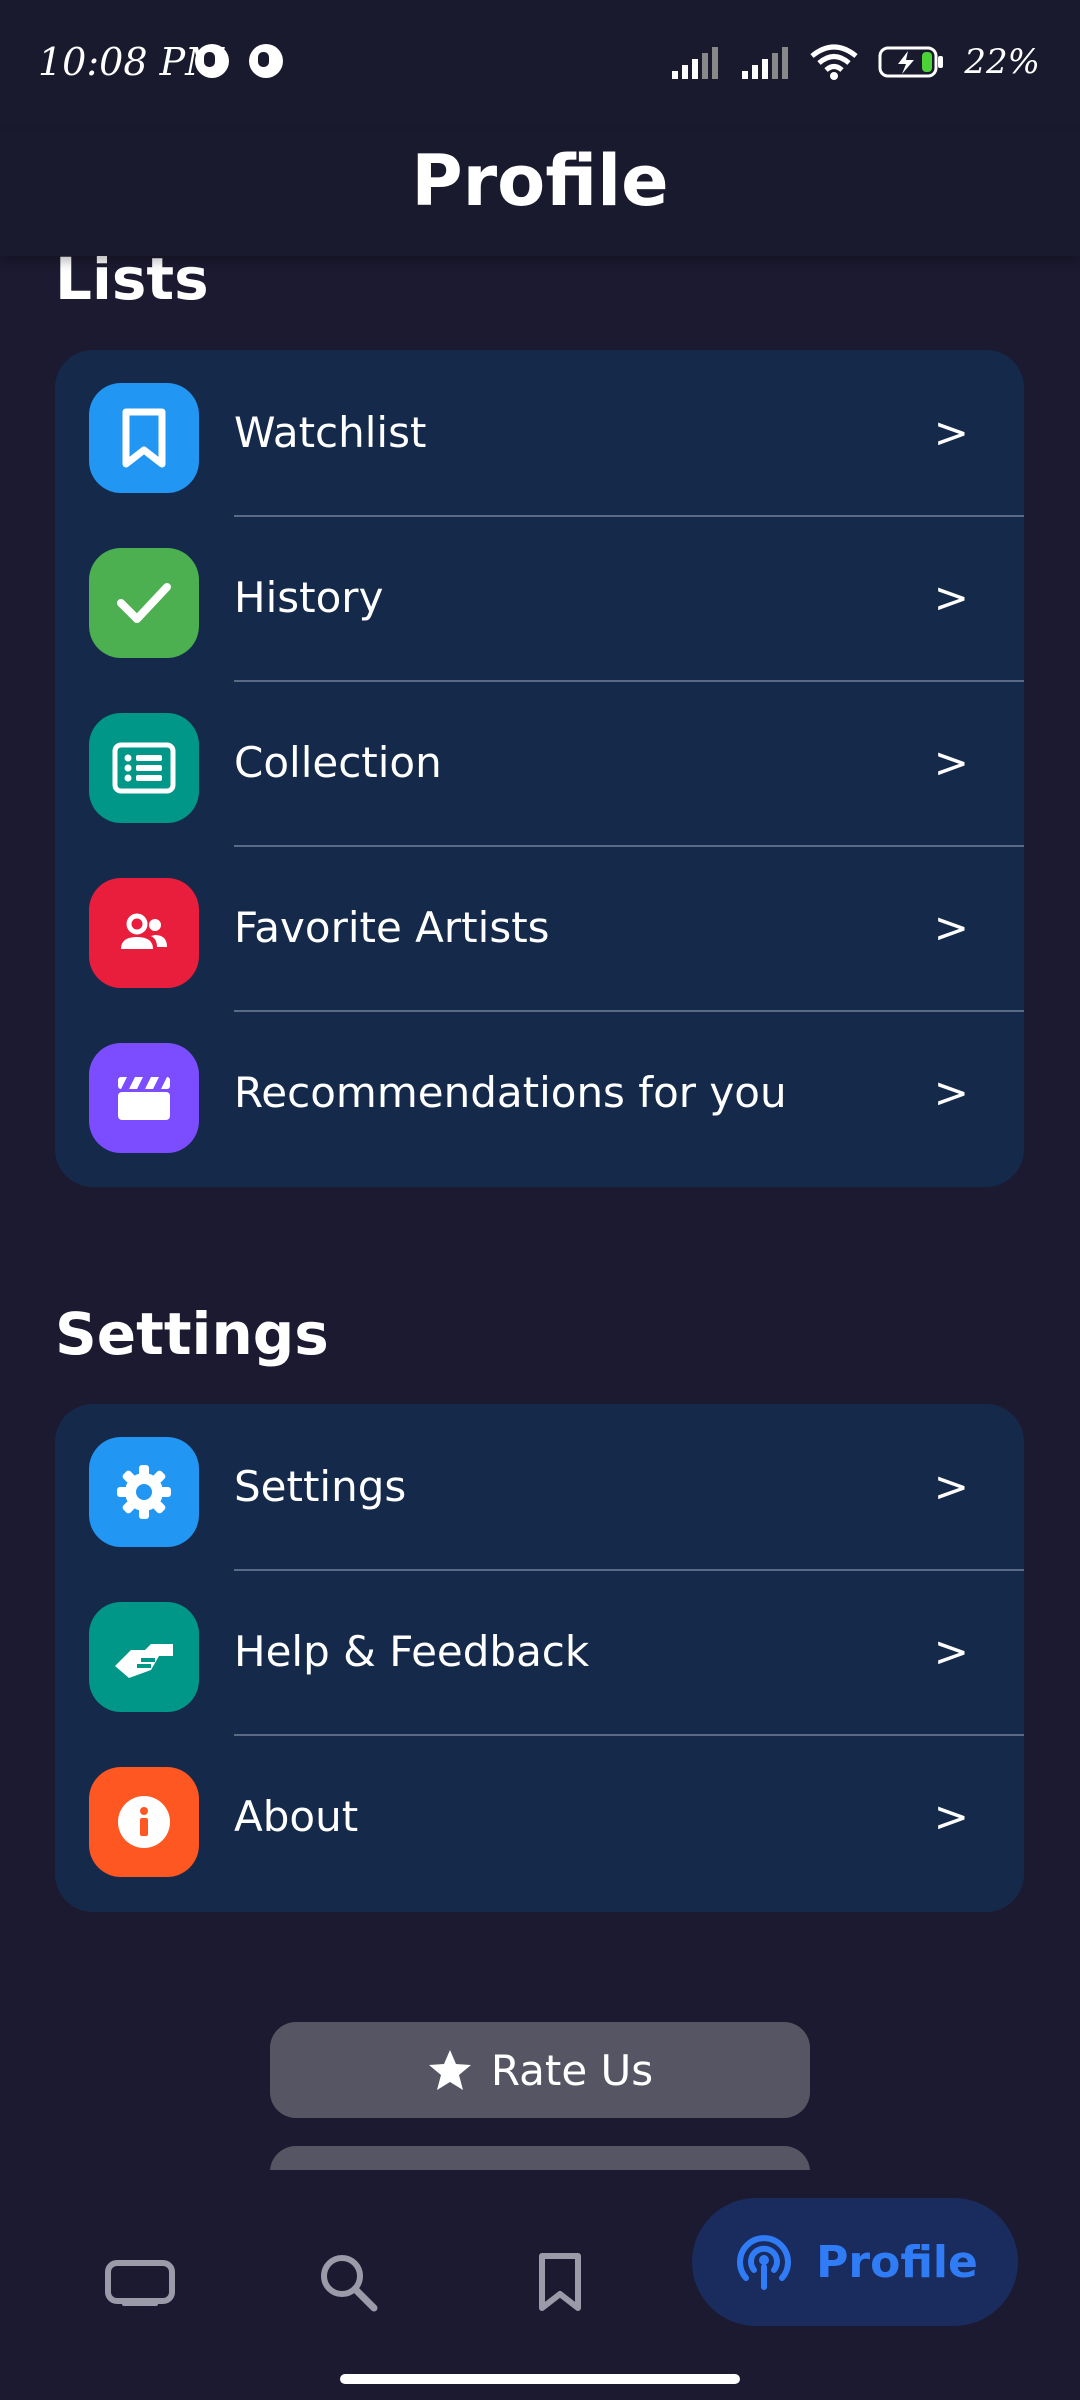 The height and width of the screenshot is (2400, 1080). I want to click on list-icon, so click(144, 768).